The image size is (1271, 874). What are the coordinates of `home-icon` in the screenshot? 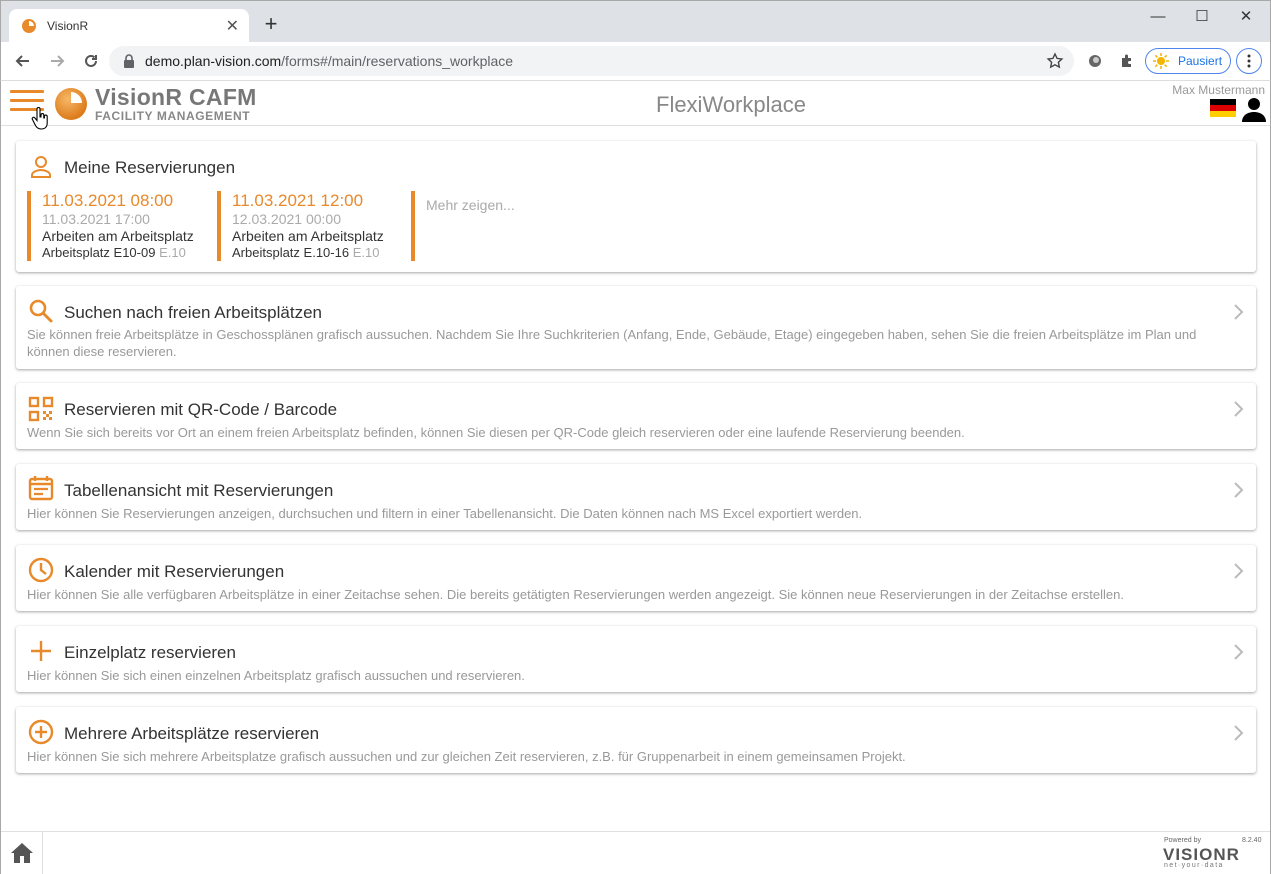 It's located at (21, 853).